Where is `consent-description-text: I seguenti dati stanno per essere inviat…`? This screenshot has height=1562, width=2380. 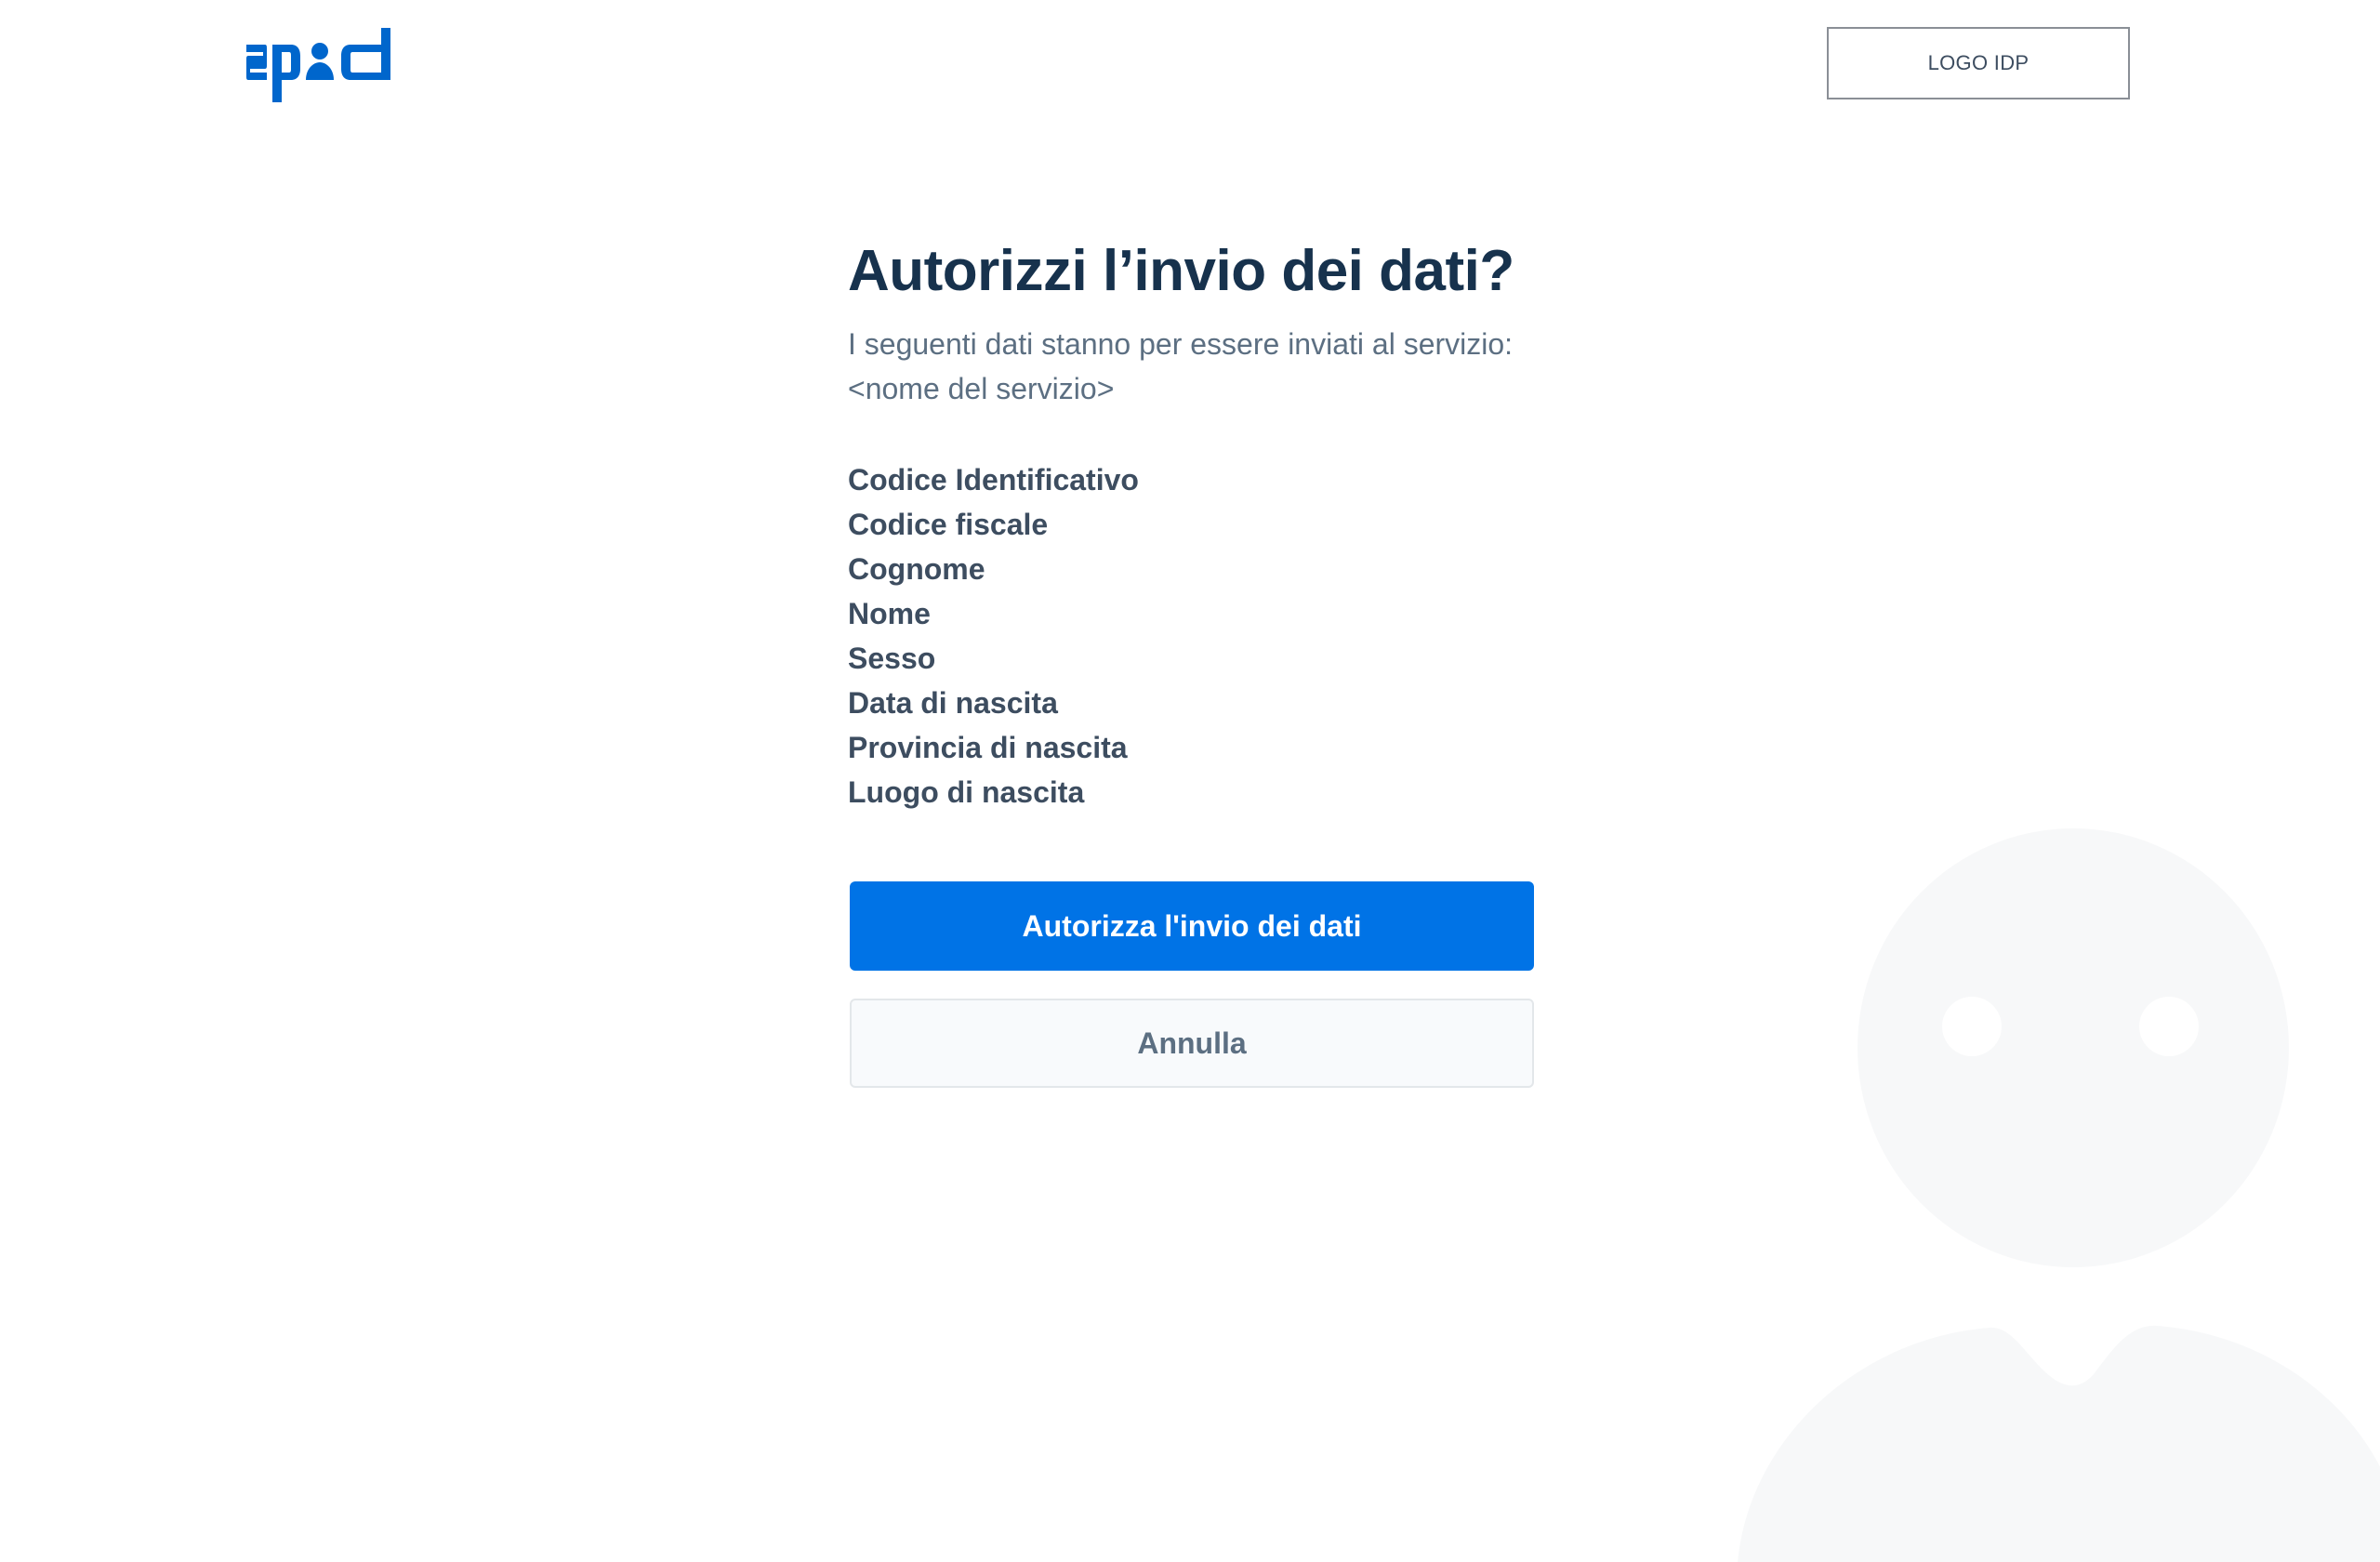
consent-description-text: I seguenti dati stanno per essere inviat… is located at coordinates (1181, 344).